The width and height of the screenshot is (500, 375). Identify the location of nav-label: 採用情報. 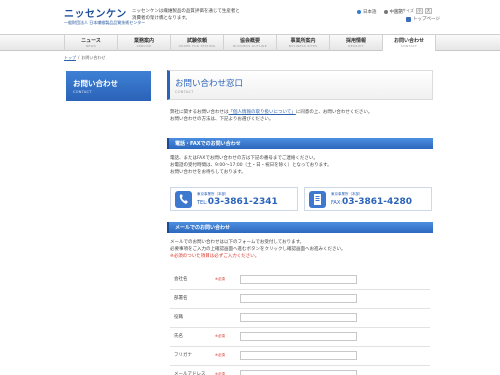
(355, 41).